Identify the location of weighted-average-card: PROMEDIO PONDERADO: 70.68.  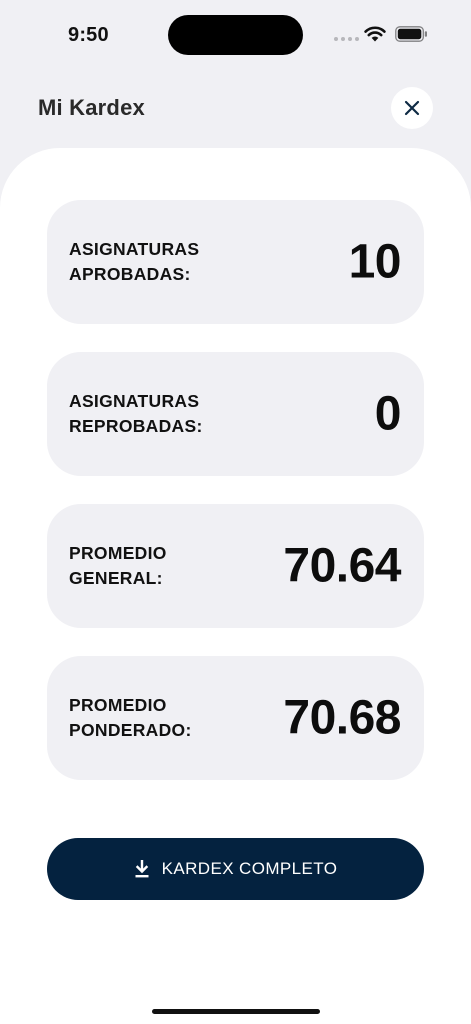
(235, 718).